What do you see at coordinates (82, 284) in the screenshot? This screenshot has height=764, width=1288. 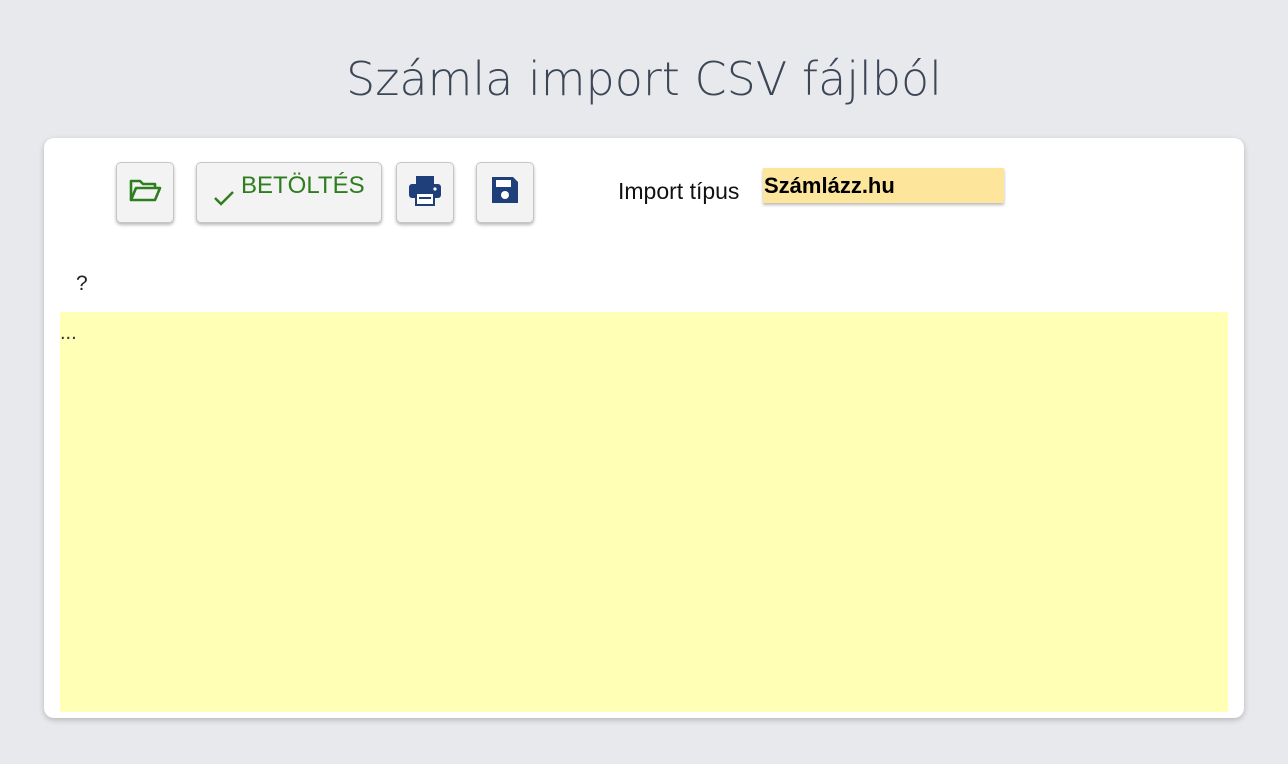 I see `help-mark: ?` at bounding box center [82, 284].